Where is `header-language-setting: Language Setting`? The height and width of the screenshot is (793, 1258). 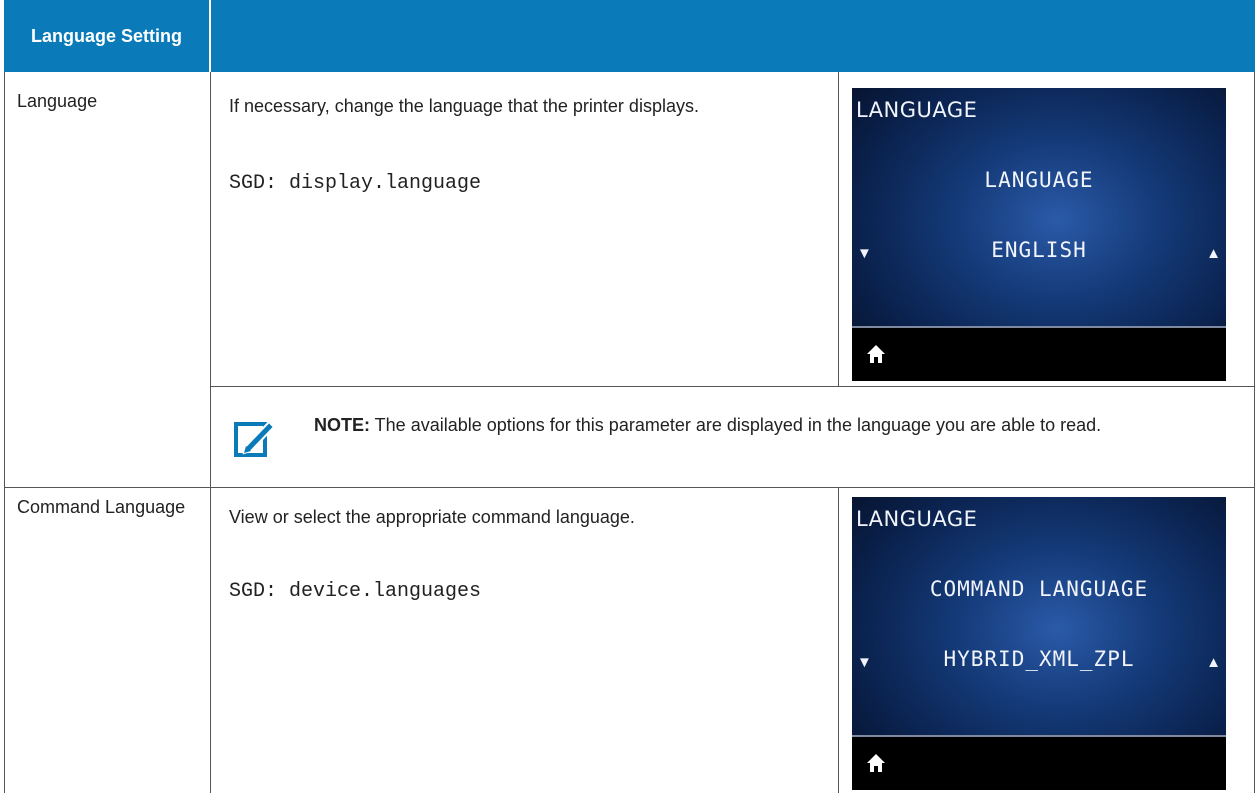 header-language-setting: Language Setting is located at coordinates (107, 36).